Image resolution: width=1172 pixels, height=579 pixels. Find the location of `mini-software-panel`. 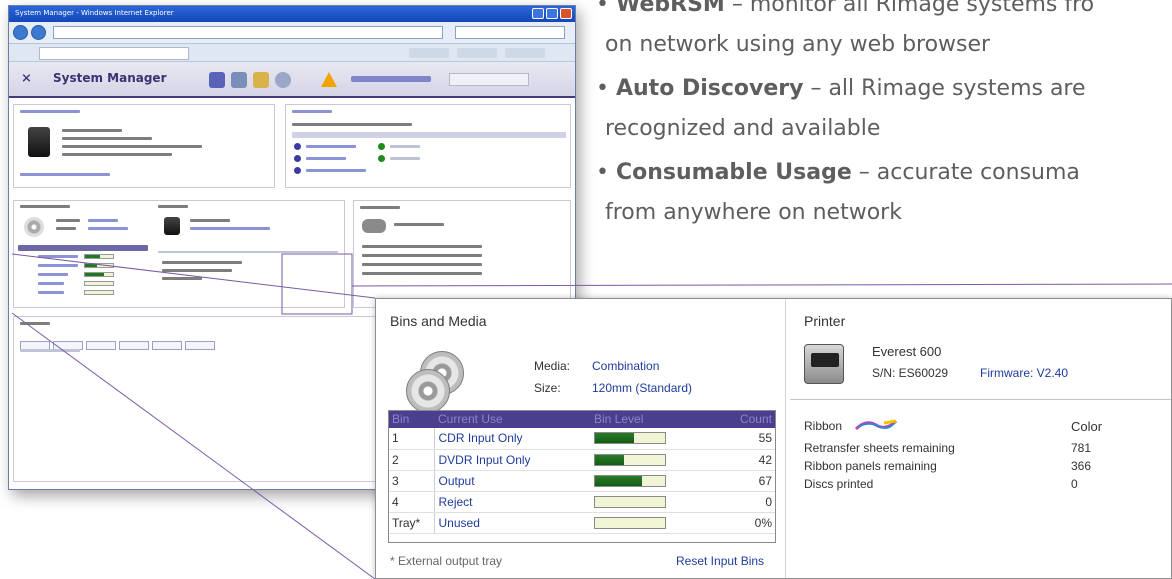

mini-software-panel is located at coordinates (428, 146).